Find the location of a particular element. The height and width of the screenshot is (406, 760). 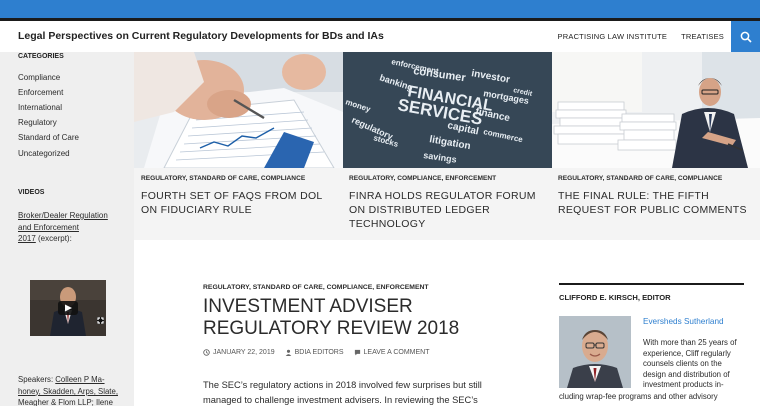

user-icon is located at coordinates (288, 352).